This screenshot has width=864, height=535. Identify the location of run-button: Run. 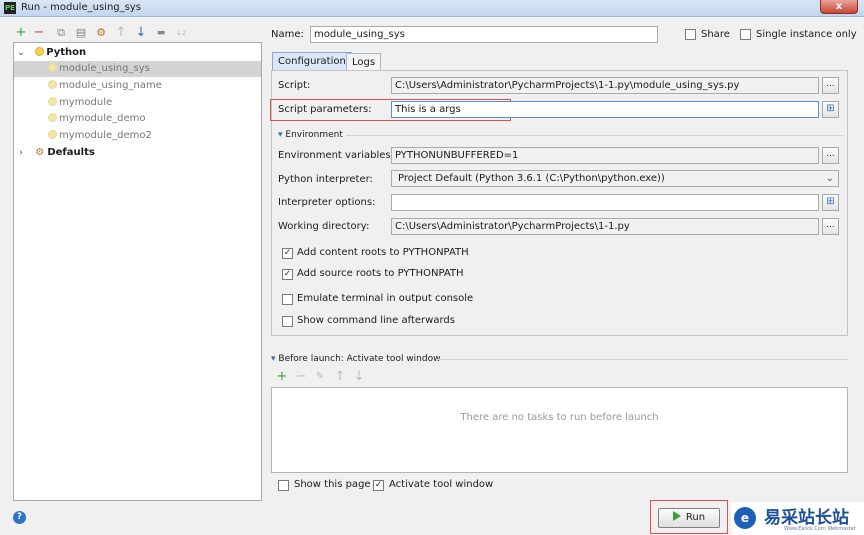
(689, 518).